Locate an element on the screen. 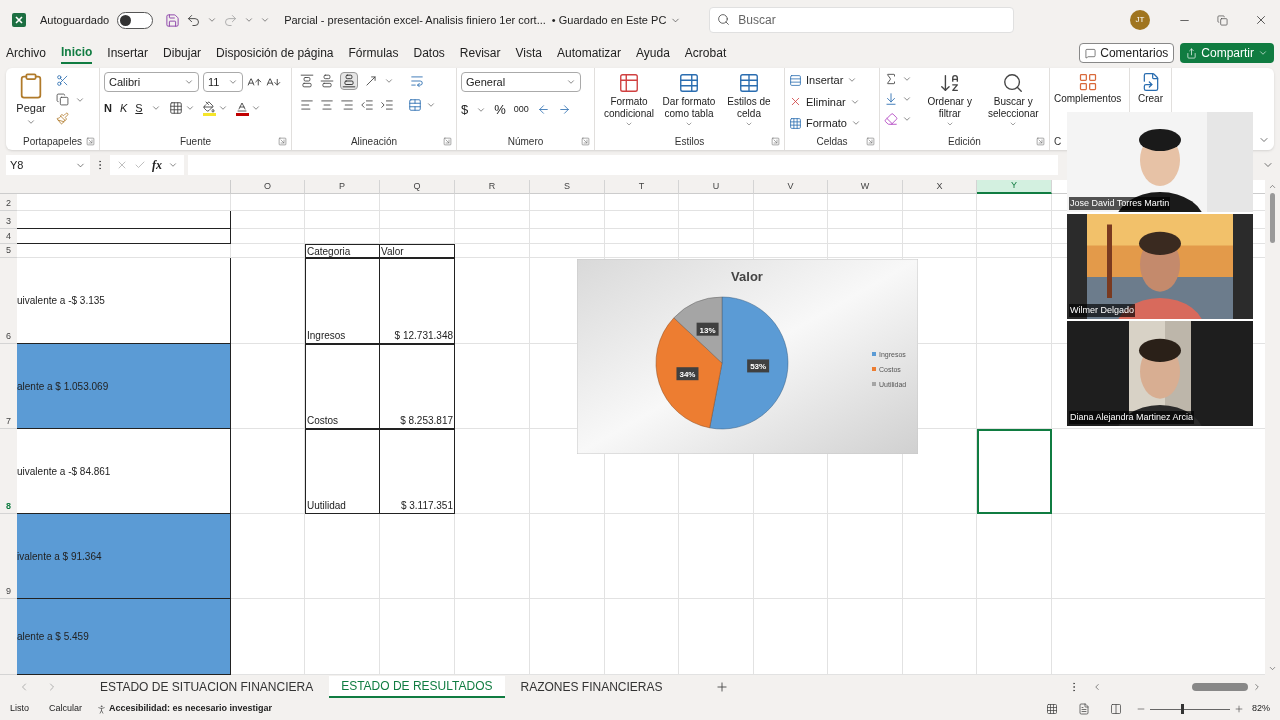  menu-tab: Datos is located at coordinates (429, 53).